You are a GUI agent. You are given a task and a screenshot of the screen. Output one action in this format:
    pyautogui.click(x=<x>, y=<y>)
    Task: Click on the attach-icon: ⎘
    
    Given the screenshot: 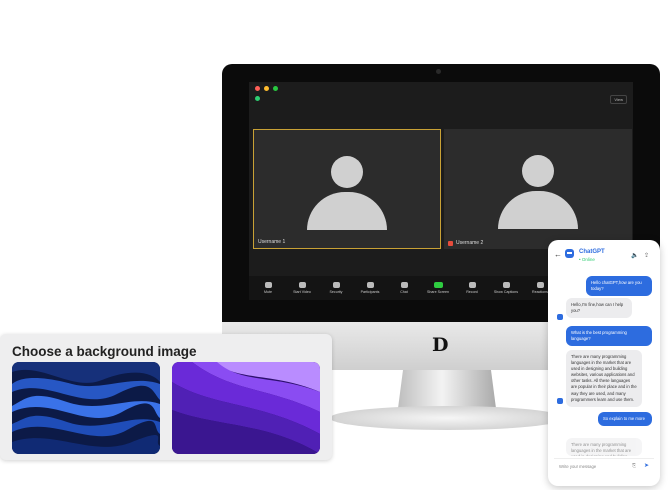 What is the action you would take?
    pyautogui.click(x=634, y=466)
    